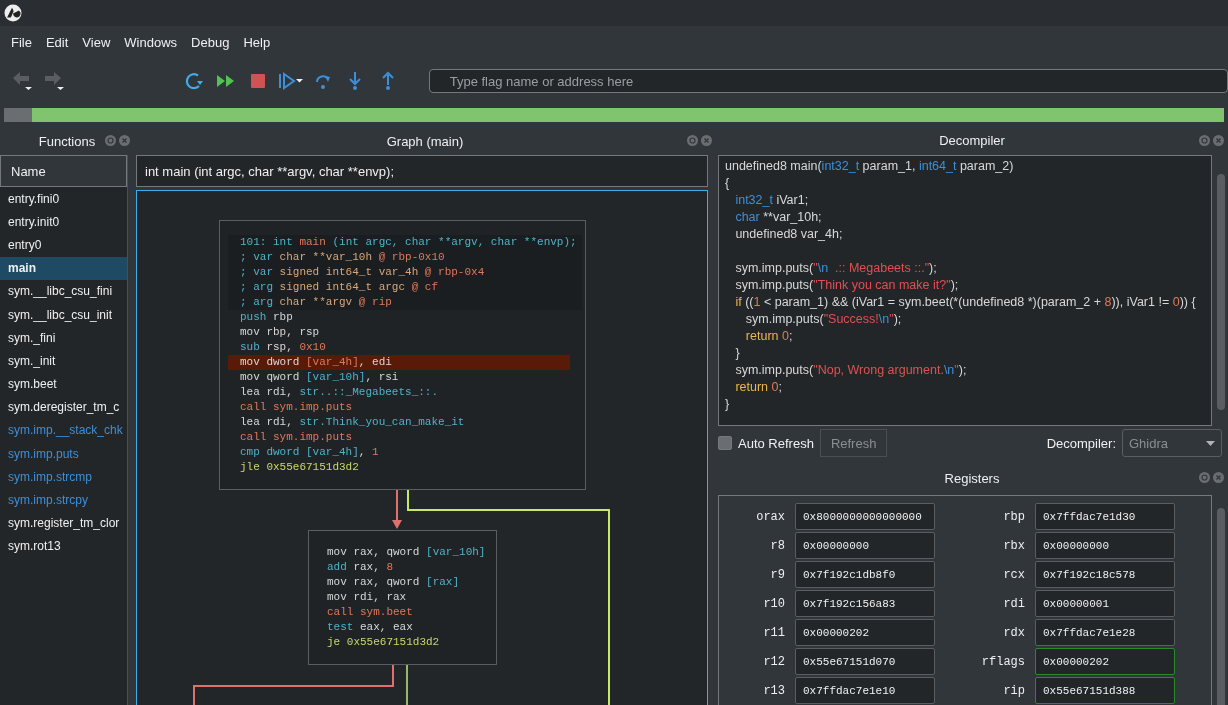 The width and height of the screenshot is (1228, 705). What do you see at coordinates (322, 81) in the screenshot?
I see `step-over-icon` at bounding box center [322, 81].